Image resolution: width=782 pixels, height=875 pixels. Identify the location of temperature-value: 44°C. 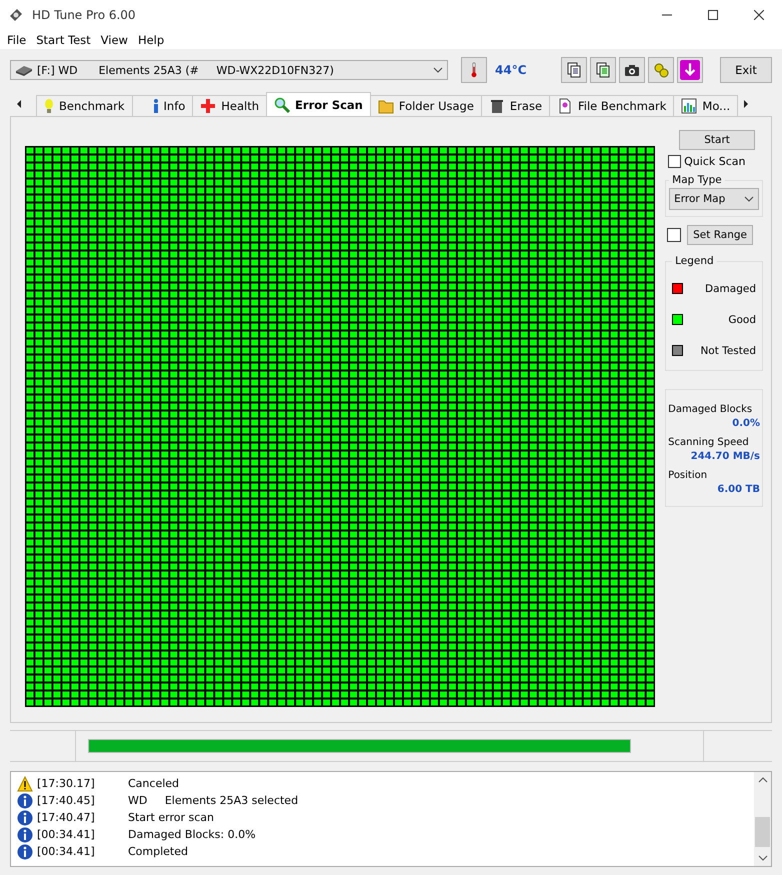
(511, 70).